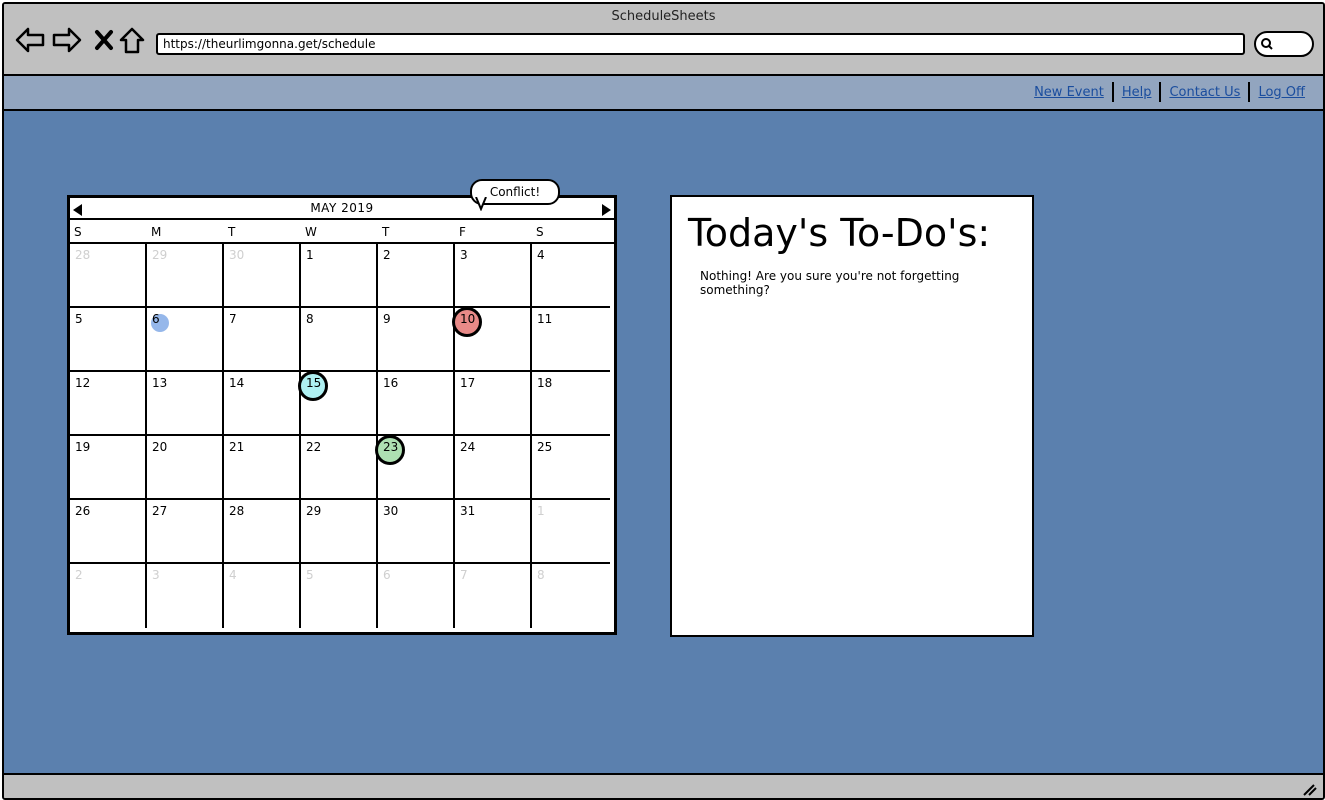 The height and width of the screenshot is (800, 1325). Describe the element at coordinates (311, 232) in the screenshot. I see `weekday-label: W` at that location.